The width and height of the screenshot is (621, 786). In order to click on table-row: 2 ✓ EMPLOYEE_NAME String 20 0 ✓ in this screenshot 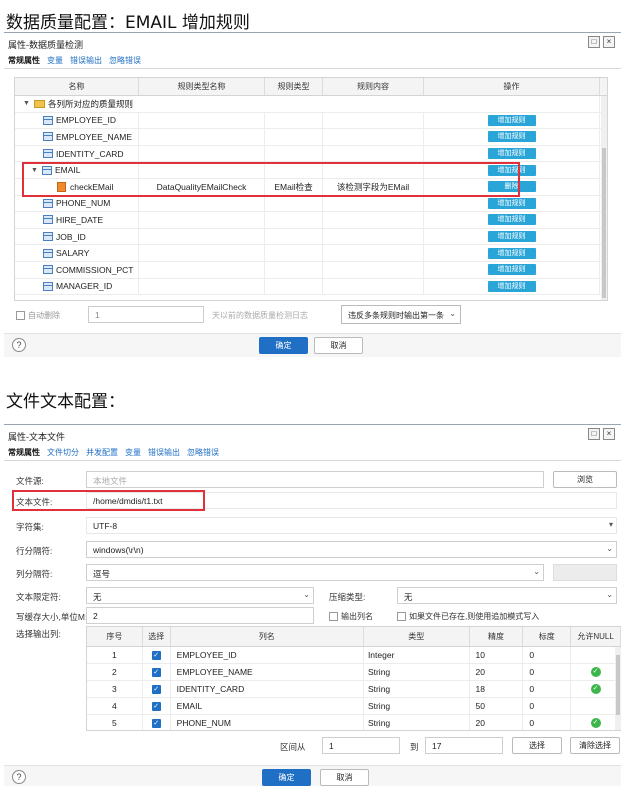, I will do `click(354, 672)`.